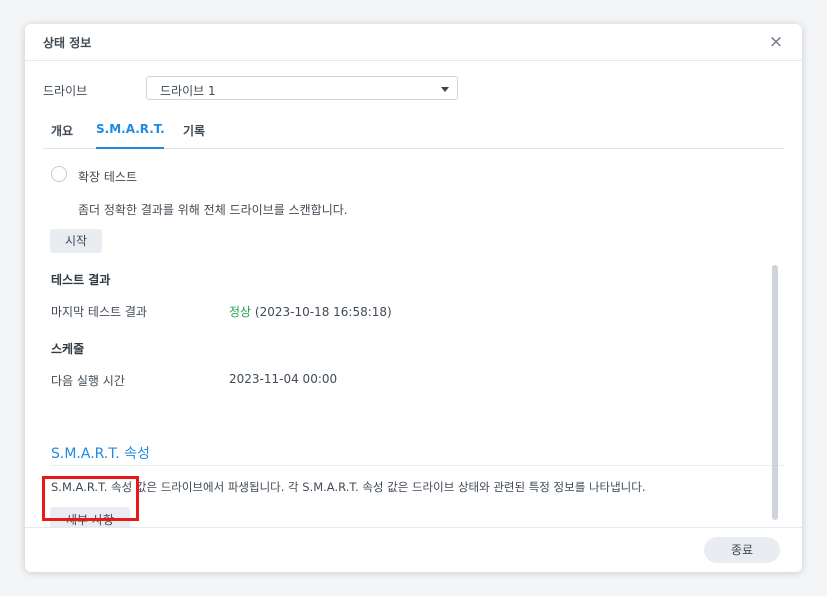 This screenshot has height=596, width=827. What do you see at coordinates (776, 42) in the screenshot?
I see `close-icon: ×` at bounding box center [776, 42].